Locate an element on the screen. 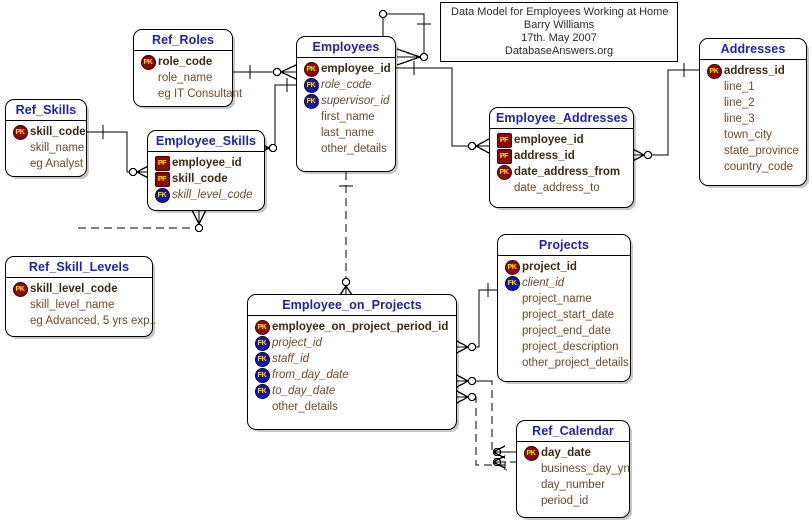 Image resolution: width=812 pixels, height=526 pixels. attribute-row: last_name is located at coordinates (348, 133).